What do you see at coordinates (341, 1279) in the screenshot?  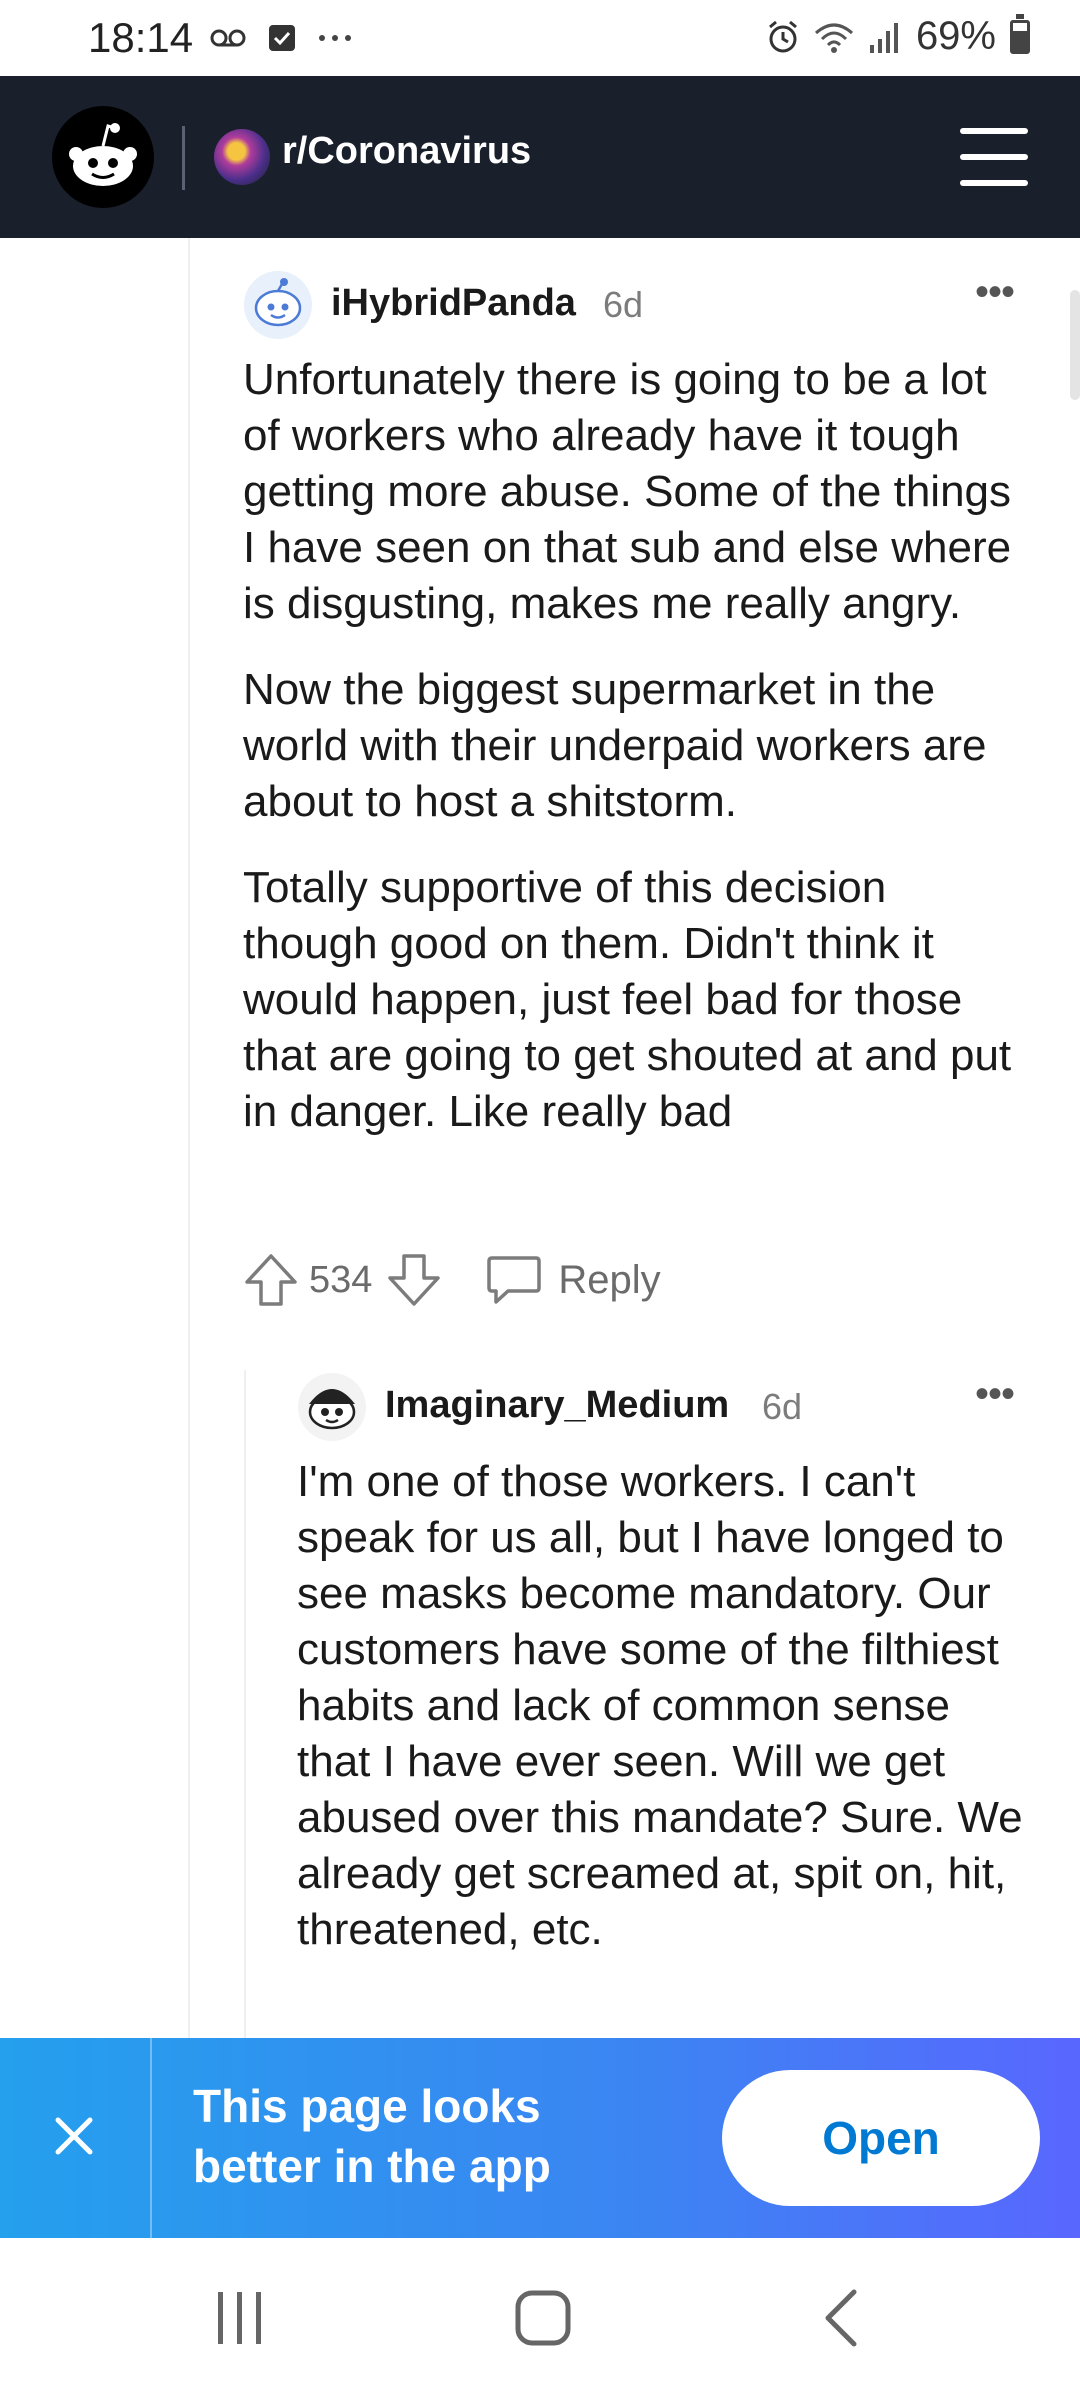 I see `vote-count: 534` at bounding box center [341, 1279].